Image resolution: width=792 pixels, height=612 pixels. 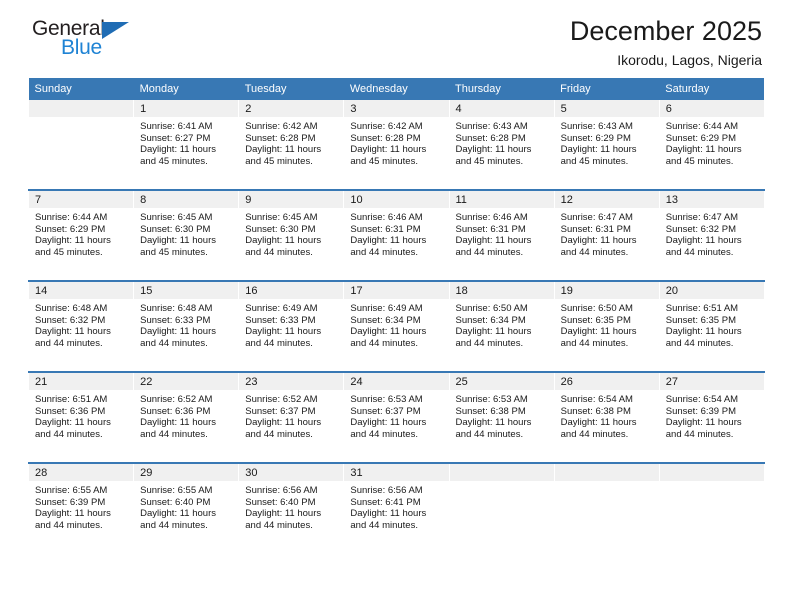 I want to click on day-number: 25, so click(x=501, y=381).